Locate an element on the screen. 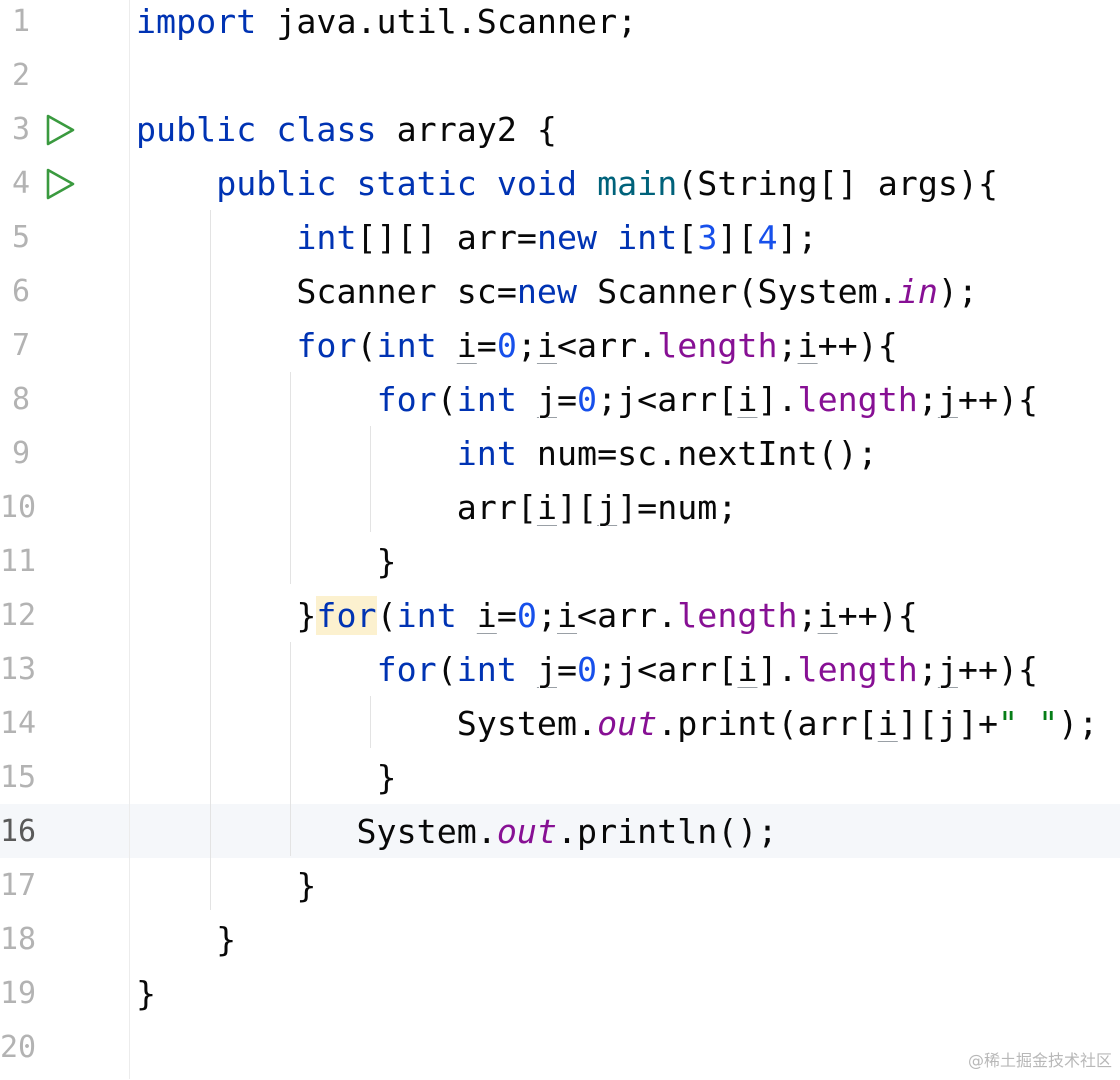 Image resolution: width=1120 pixels, height=1080 pixels. line-number: 2 is located at coordinates (20, 75).